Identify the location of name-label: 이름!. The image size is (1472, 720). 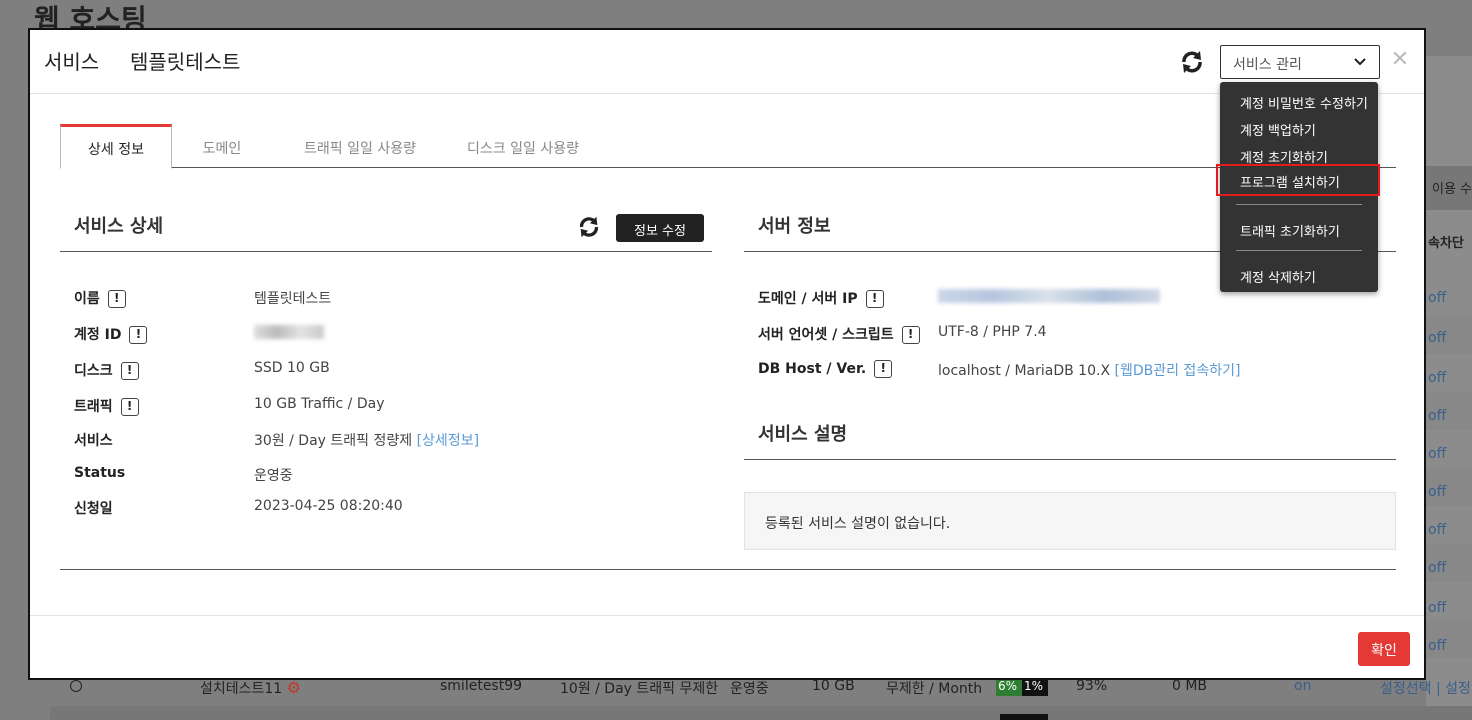
(100, 298).